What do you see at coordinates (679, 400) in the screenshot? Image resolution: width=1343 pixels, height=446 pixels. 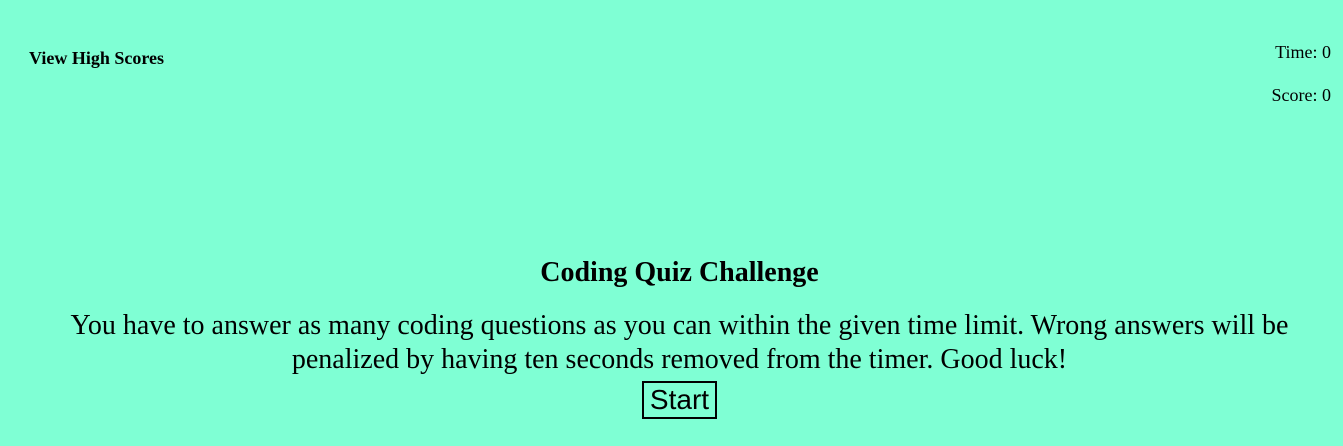 I see `start-button: Start` at bounding box center [679, 400].